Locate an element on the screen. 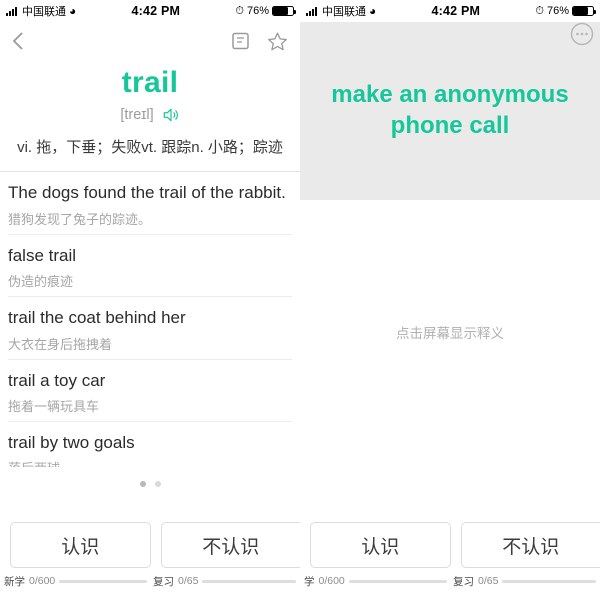 This screenshot has width=600, height=600. speaker-icon is located at coordinates (171, 115).